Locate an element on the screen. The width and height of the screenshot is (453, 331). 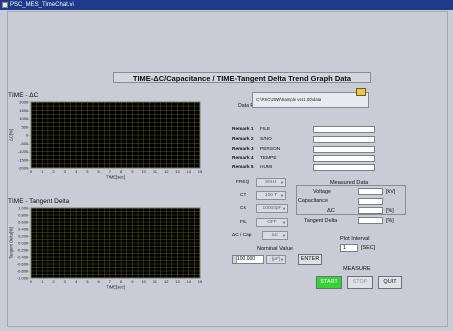
ct-select: 100 T ▼ is located at coordinates (271, 195).